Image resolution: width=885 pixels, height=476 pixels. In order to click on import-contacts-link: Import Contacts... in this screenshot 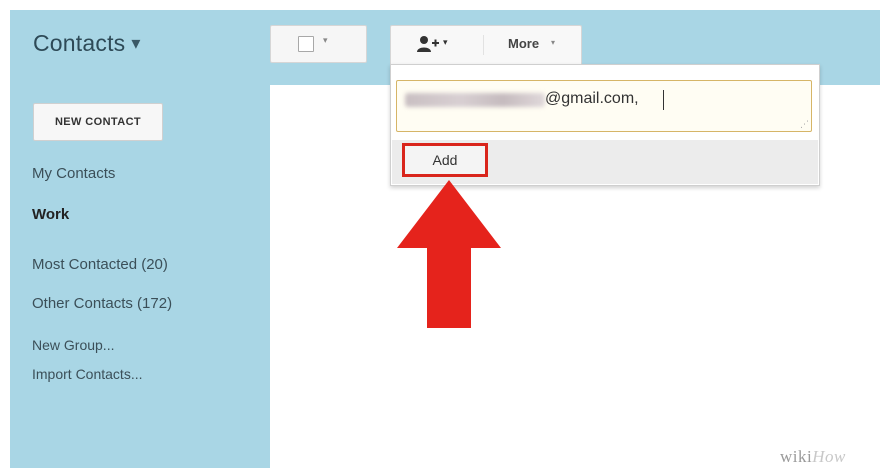, I will do `click(87, 374)`.